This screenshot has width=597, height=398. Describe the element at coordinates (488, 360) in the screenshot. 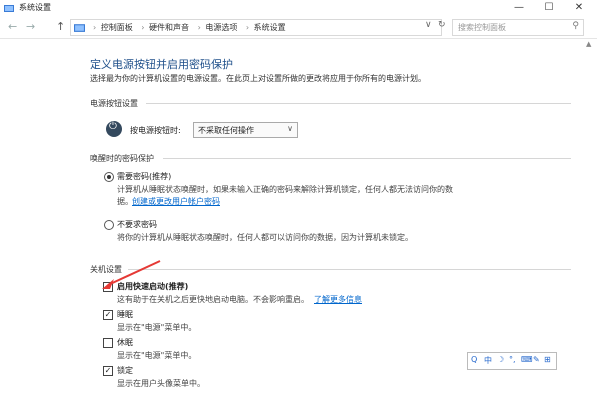

I see `ime-chinese-mode: 中` at that location.